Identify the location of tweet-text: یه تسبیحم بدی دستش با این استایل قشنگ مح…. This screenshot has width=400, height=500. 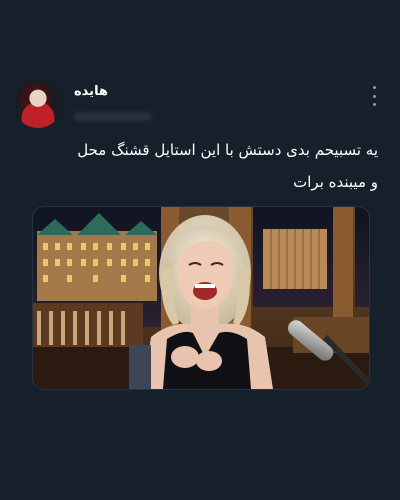
(227, 166).